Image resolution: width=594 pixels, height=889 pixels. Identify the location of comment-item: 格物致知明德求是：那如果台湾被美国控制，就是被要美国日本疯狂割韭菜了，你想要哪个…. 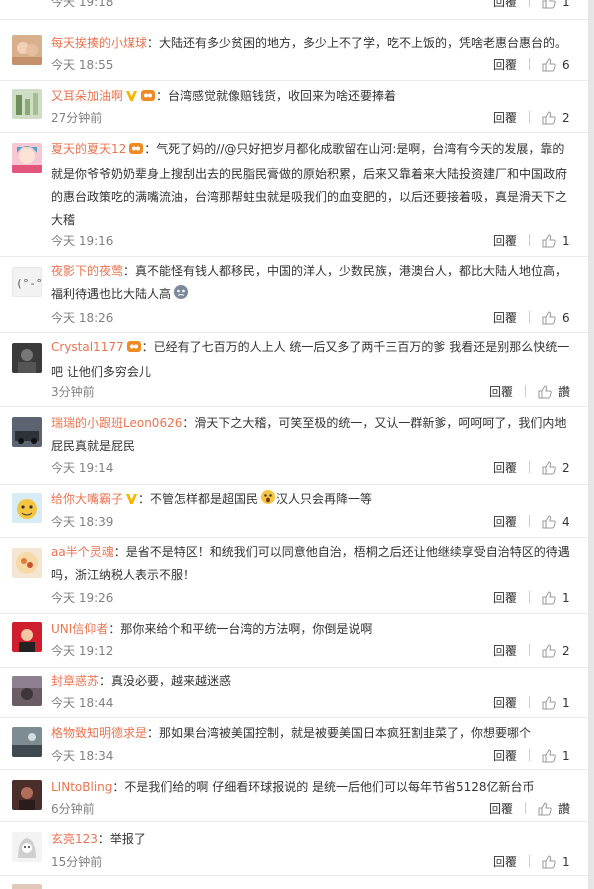
(294, 744).